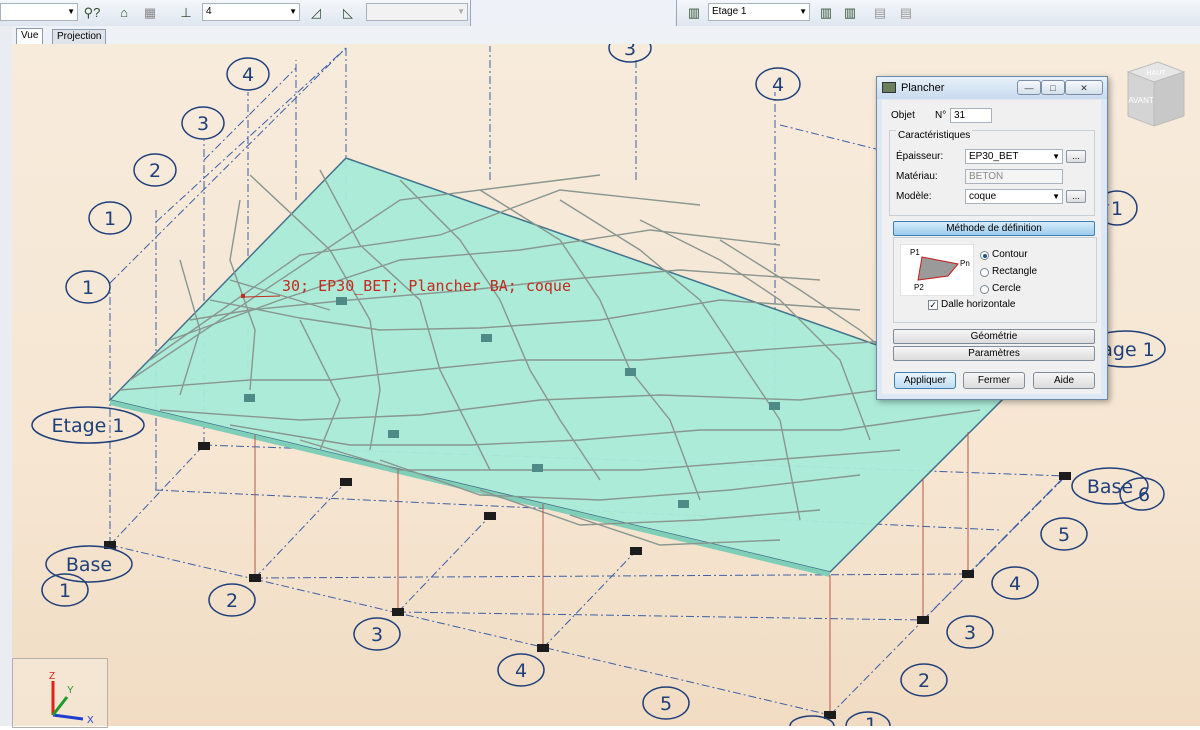 The width and height of the screenshot is (1200, 730). I want to click on p1-label: P1, so click(915, 252).